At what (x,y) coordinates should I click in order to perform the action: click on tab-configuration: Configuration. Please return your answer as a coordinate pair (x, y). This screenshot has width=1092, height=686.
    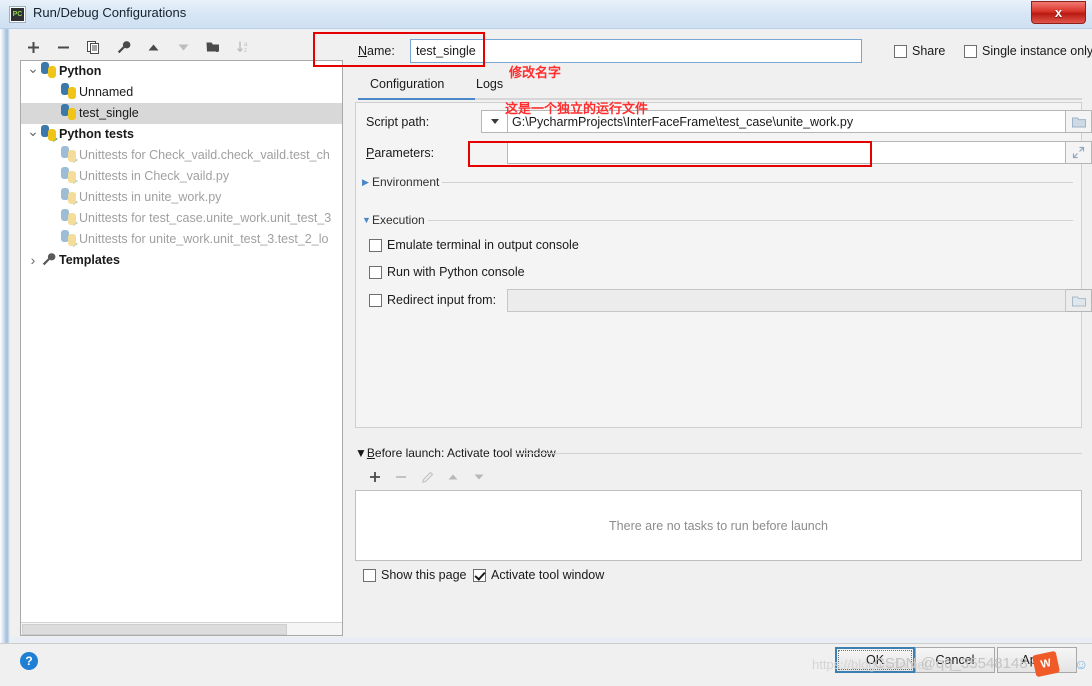
    Looking at the image, I should click on (407, 84).